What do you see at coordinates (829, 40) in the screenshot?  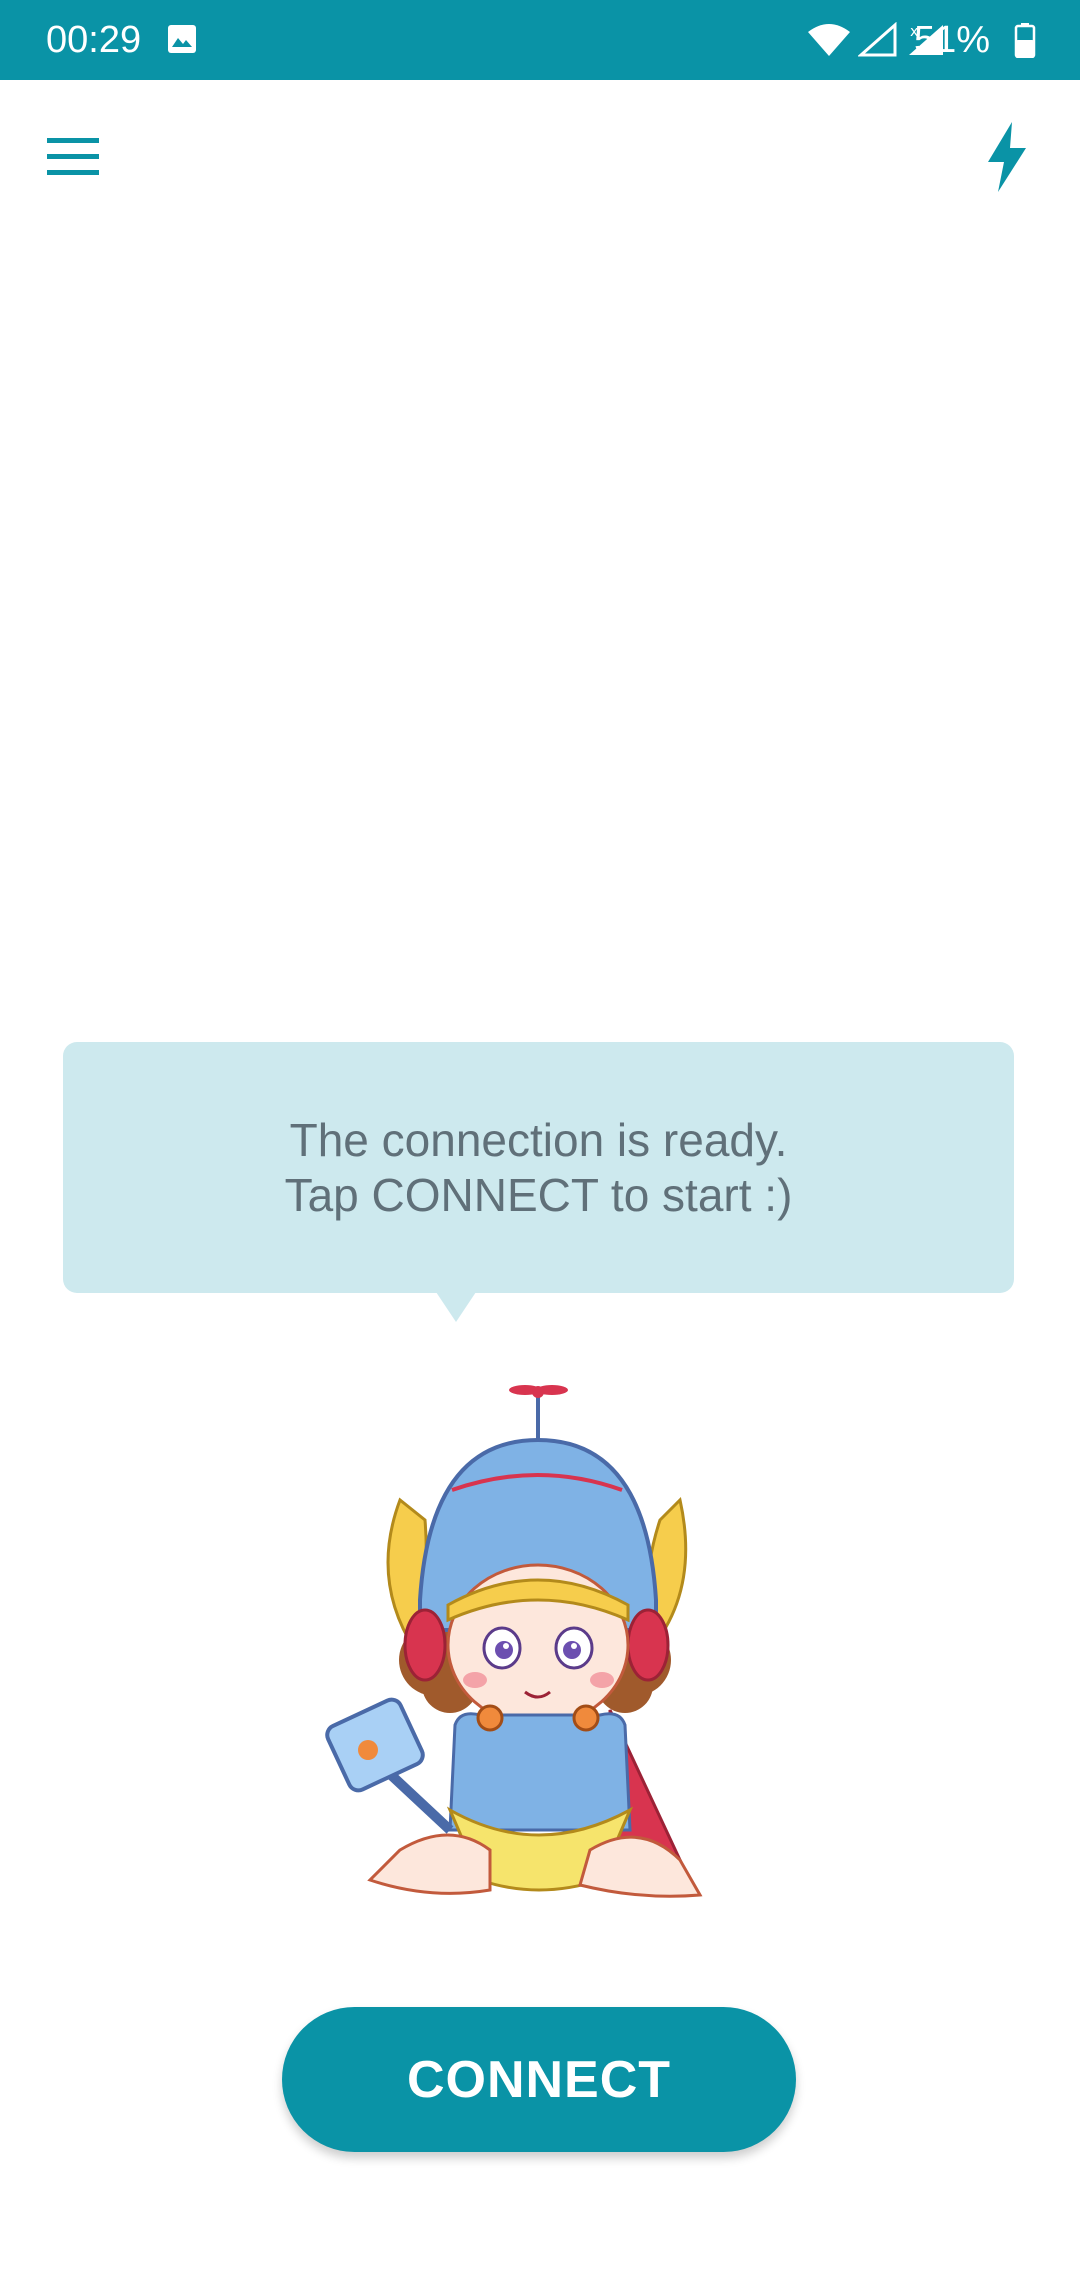 I see `wifi-icon` at bounding box center [829, 40].